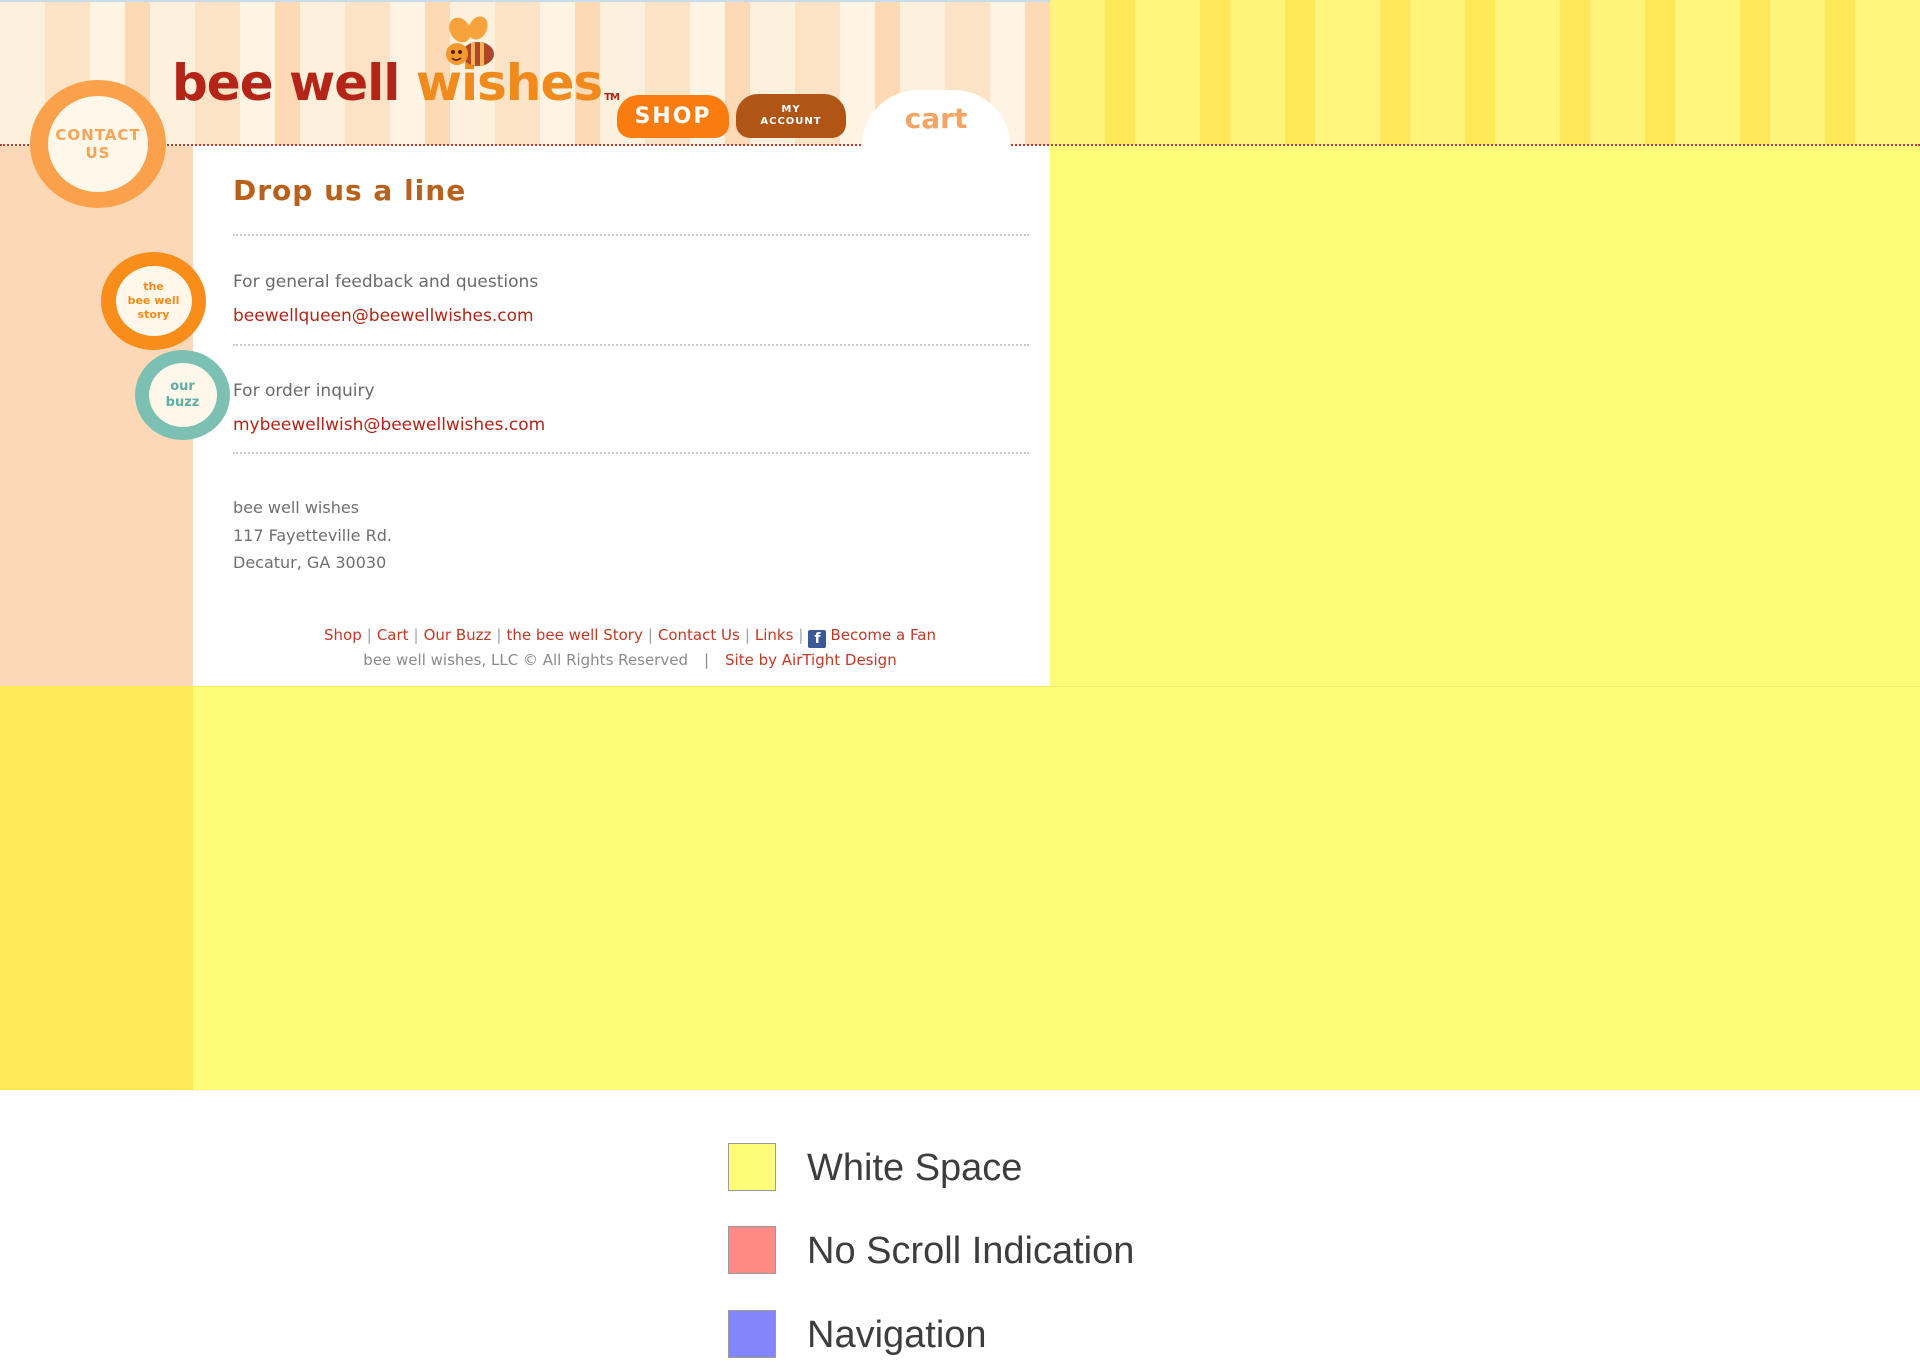  I want to click on bee-well-story-badge: the bee well story, so click(153, 301).